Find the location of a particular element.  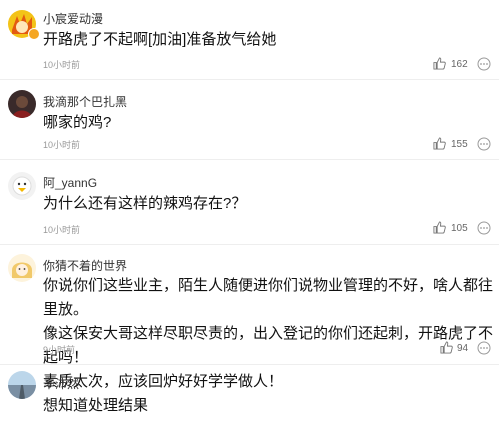

comment-text: 想知道处理结果 is located at coordinates (96, 405).